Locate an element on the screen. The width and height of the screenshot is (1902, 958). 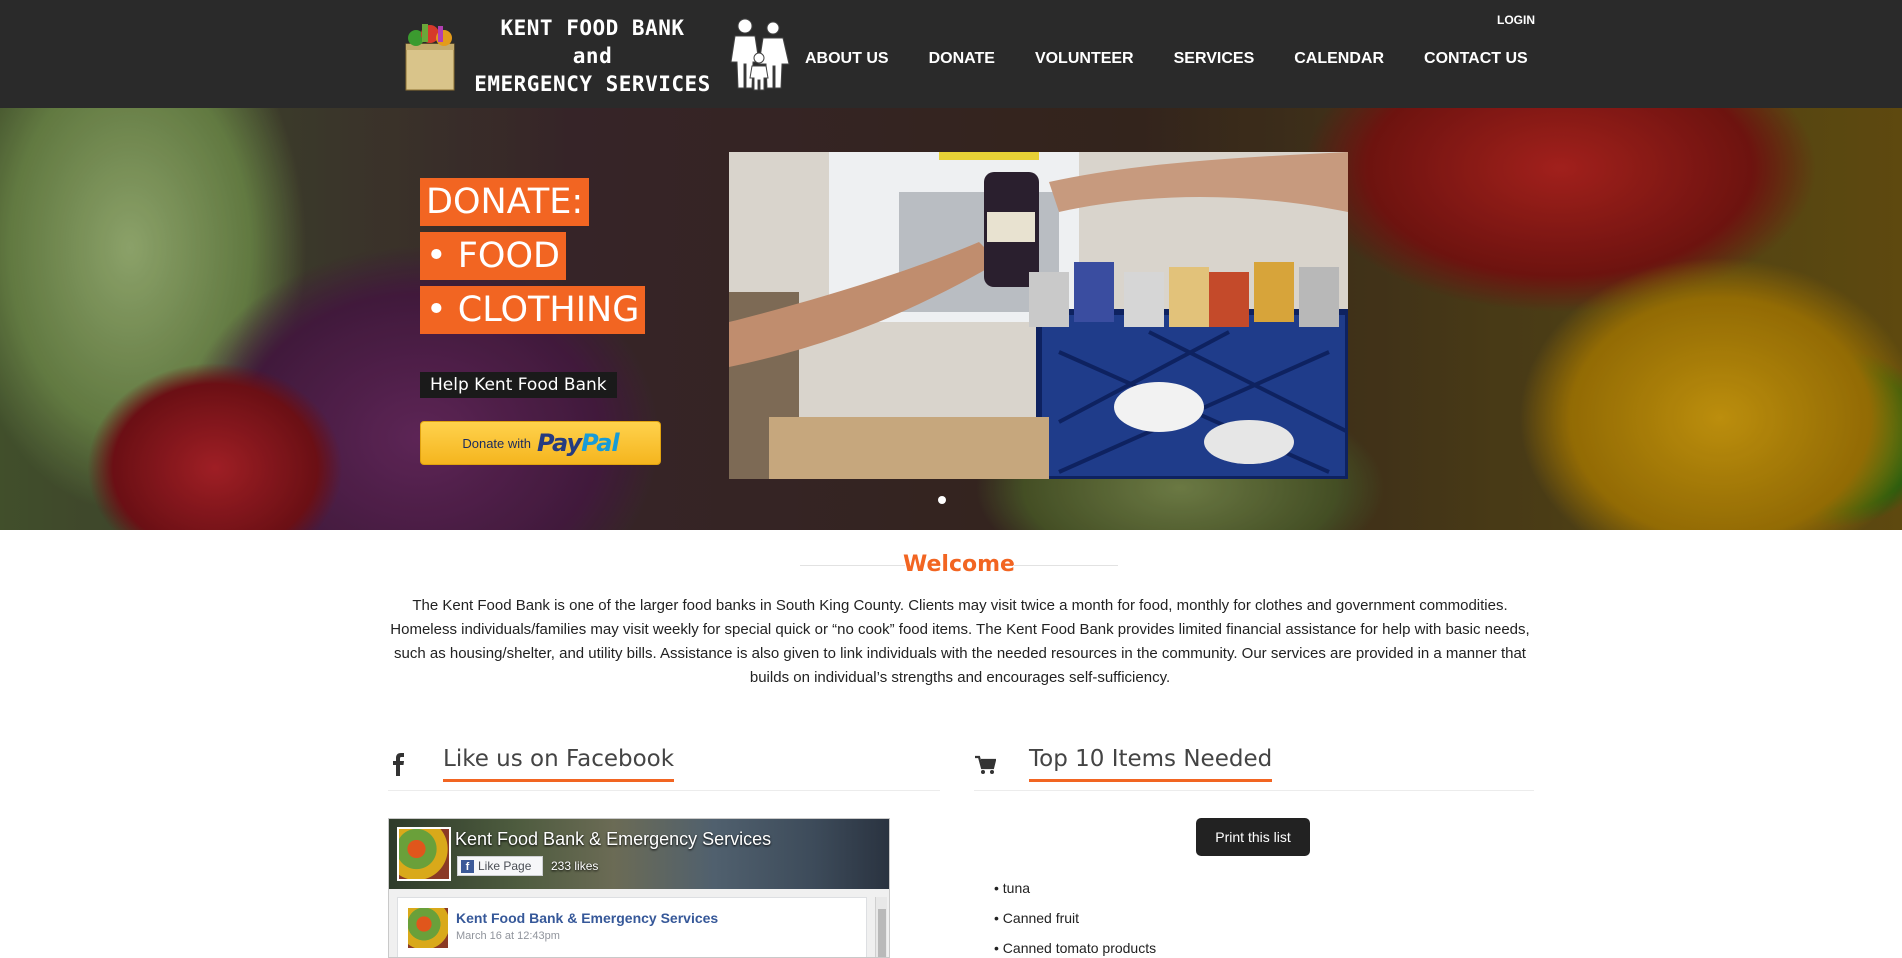
facebook-icon is located at coordinates (398, 764).